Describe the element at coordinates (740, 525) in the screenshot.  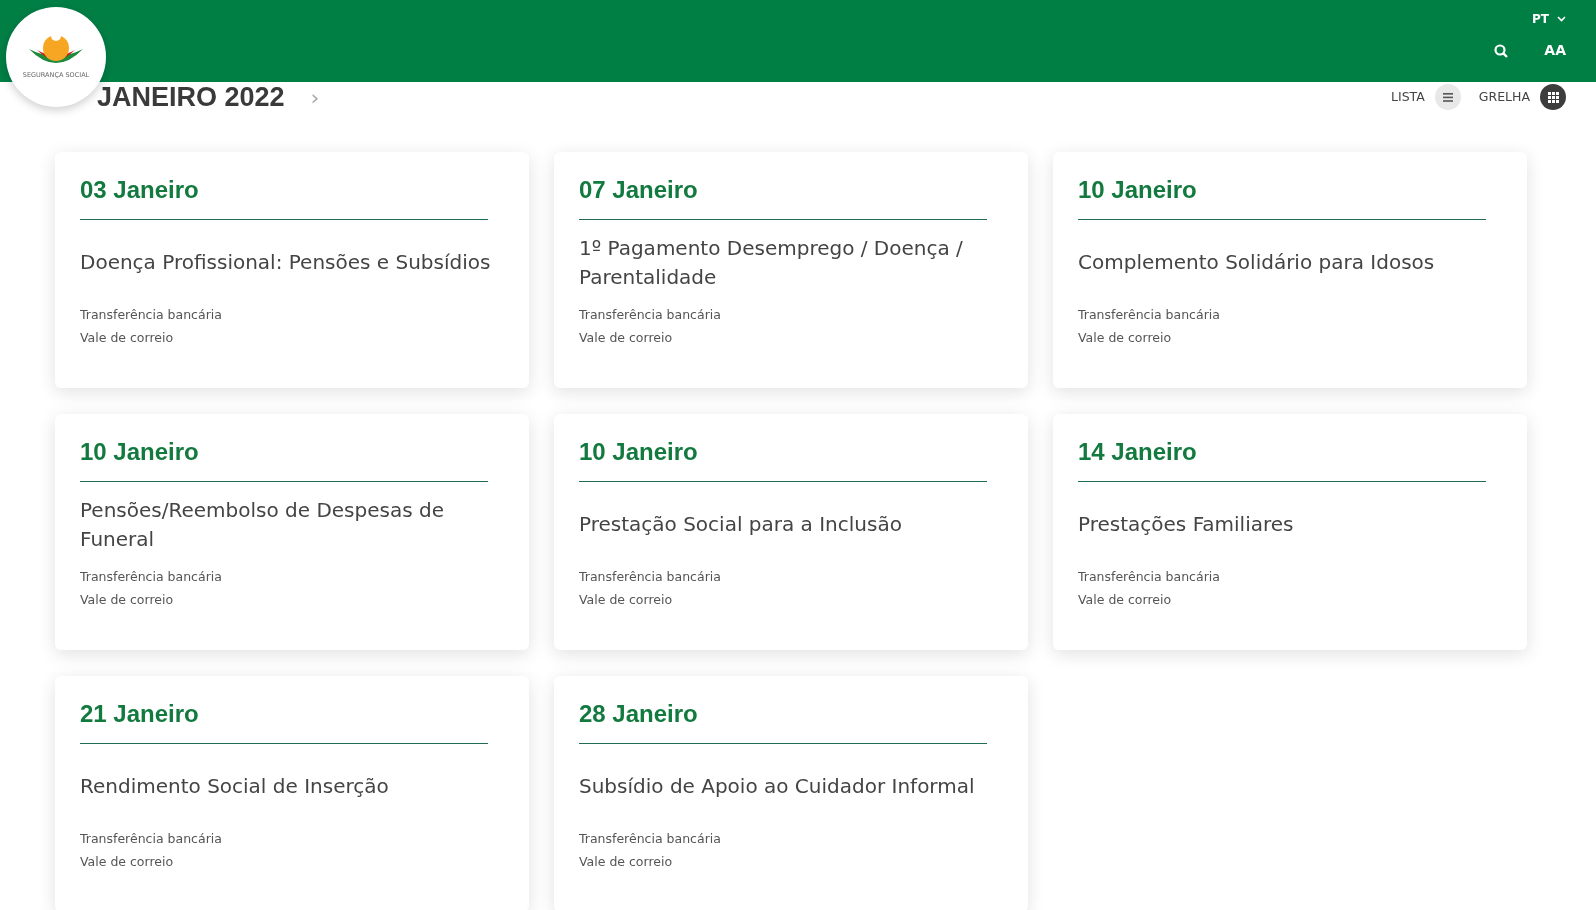
I see `payment-title: Prestação Social para a Inclusão` at that location.